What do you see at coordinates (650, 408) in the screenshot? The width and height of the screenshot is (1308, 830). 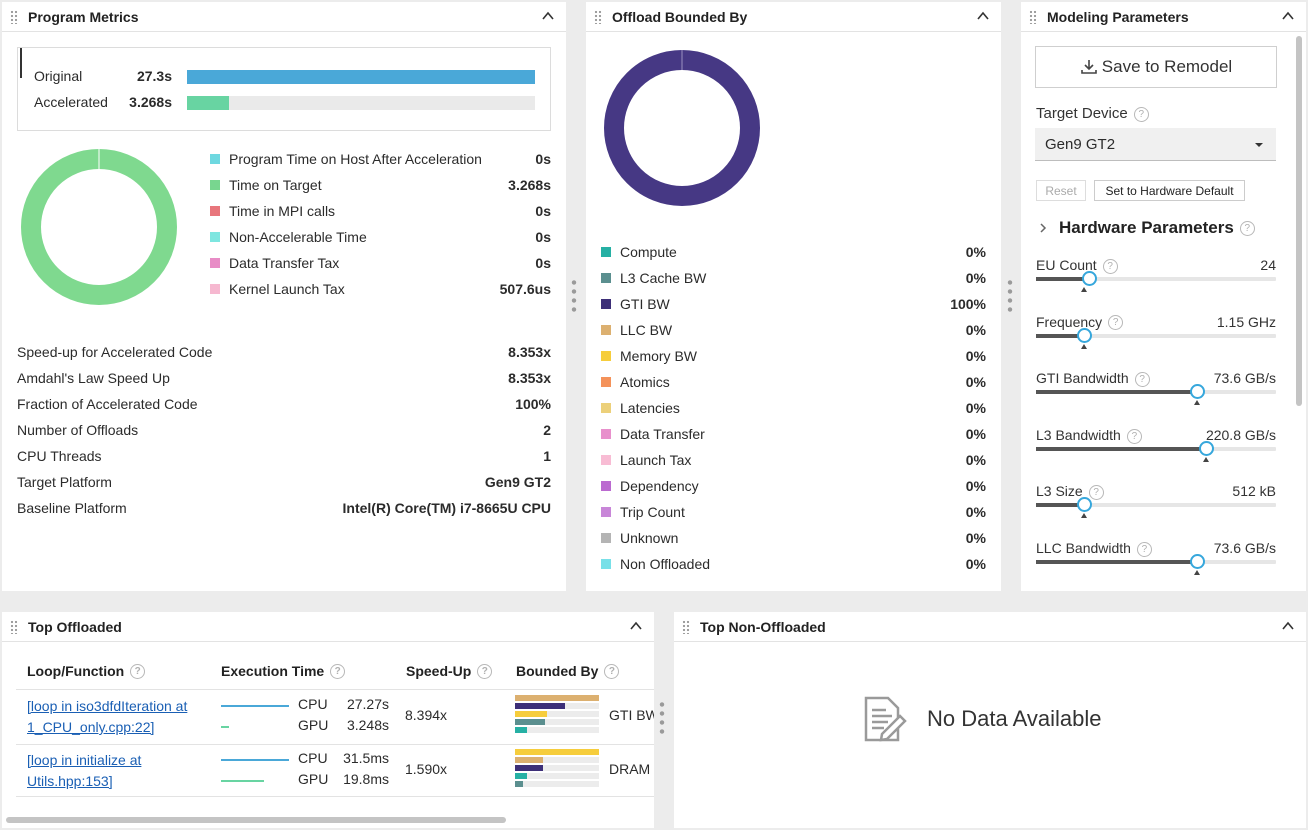 I see `legend-label: Latencies` at bounding box center [650, 408].